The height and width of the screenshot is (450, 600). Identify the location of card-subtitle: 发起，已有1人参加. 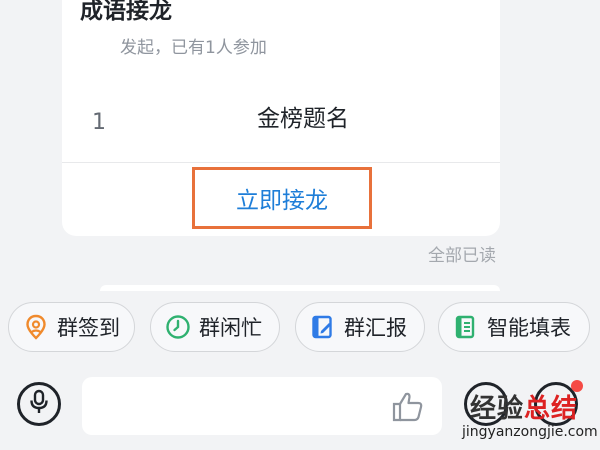
(193, 48).